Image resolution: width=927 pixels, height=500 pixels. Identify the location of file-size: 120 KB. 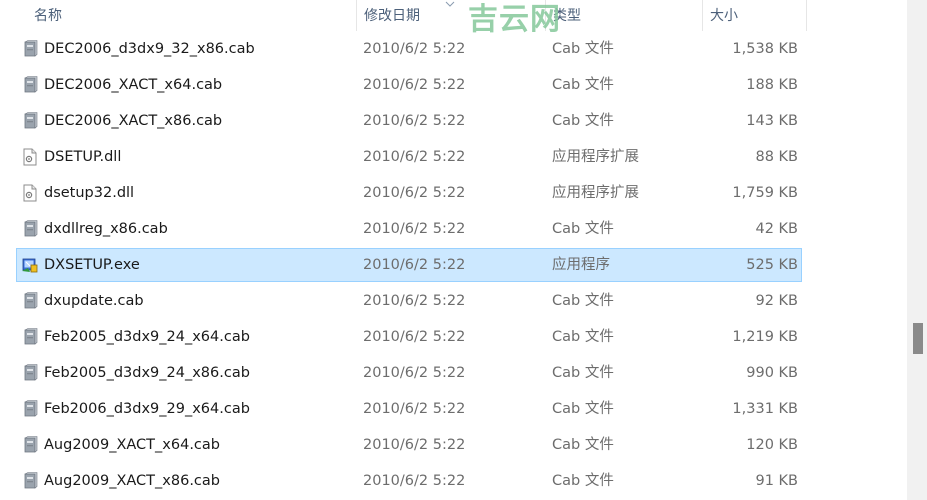
(772, 445).